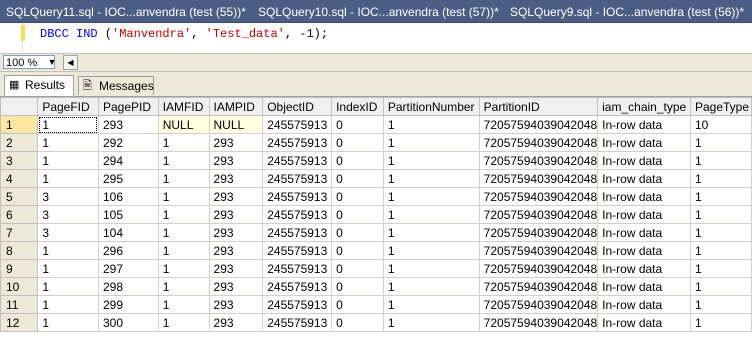 Image resolution: width=752 pixels, height=337 pixels. What do you see at coordinates (128, 178) in the screenshot?
I see `grid-cell: 295` at bounding box center [128, 178].